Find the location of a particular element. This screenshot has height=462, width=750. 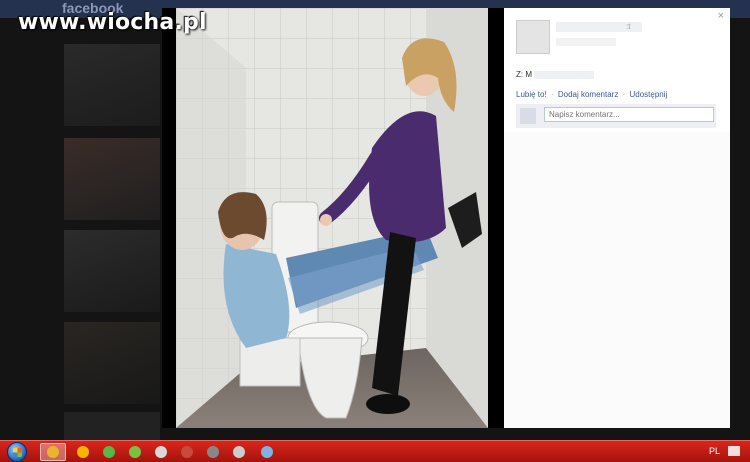

media-icon is located at coordinates (161, 452).